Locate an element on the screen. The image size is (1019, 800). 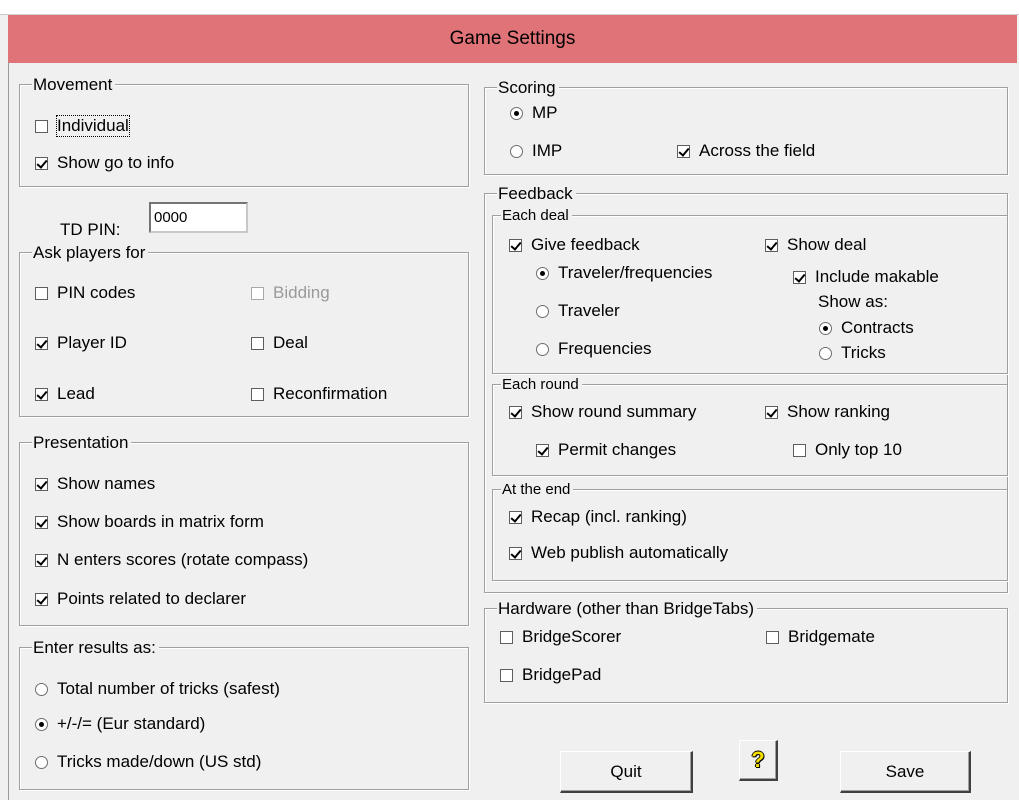
contracts-radio: Contracts is located at coordinates (866, 328).